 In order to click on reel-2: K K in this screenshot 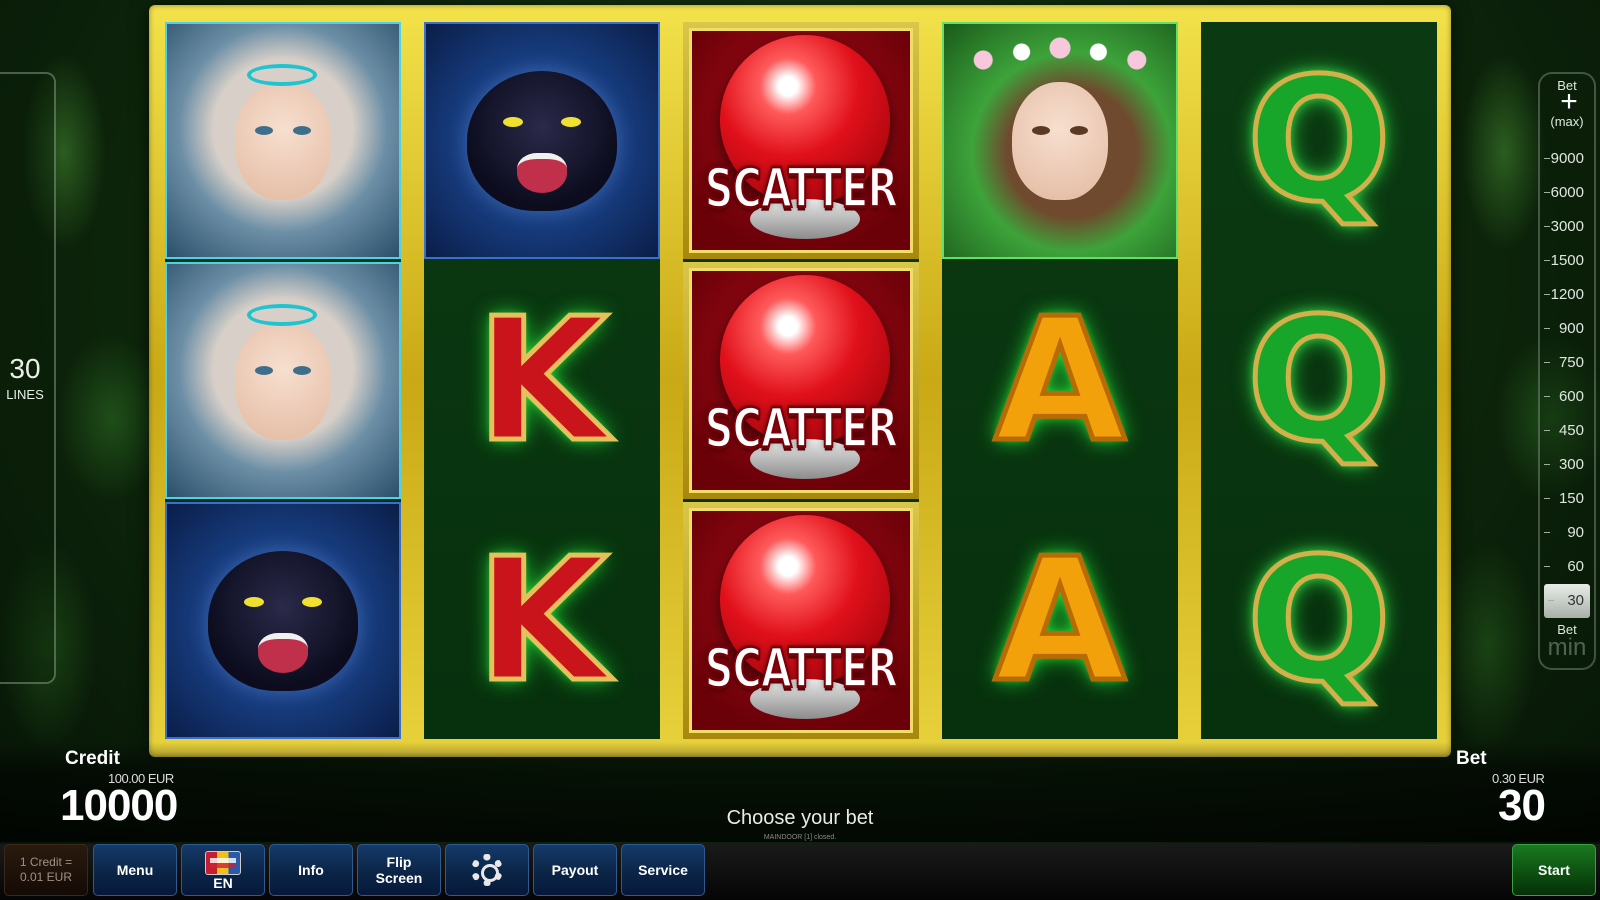, I will do `click(542, 380)`.